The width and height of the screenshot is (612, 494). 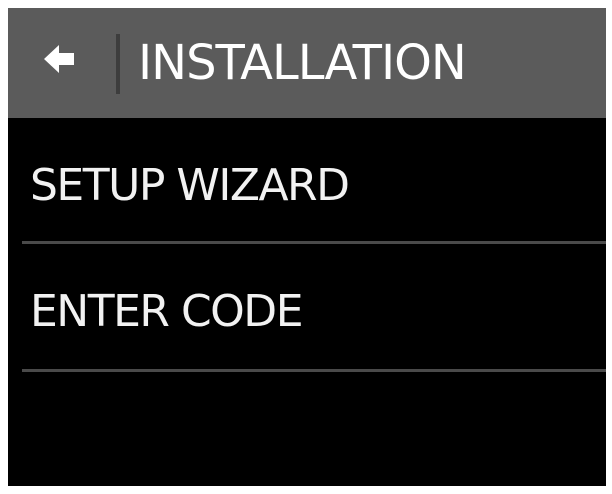 I want to click on menu-item-label: SETUP WIZARD, so click(x=190, y=185).